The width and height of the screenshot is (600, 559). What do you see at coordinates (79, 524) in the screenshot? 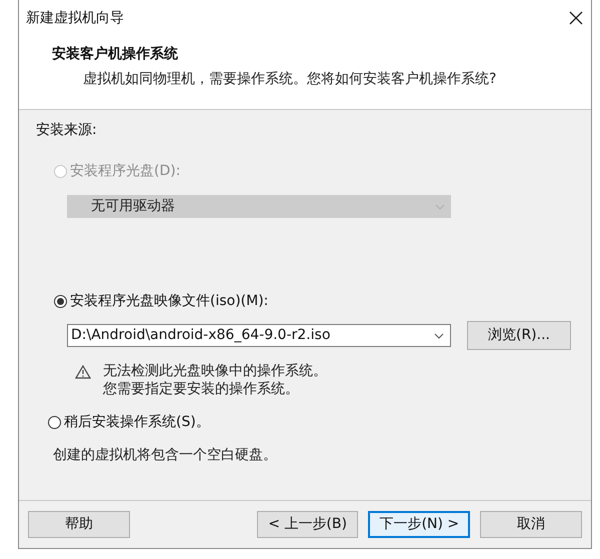
I see `dialog-button: 帮助` at bounding box center [79, 524].